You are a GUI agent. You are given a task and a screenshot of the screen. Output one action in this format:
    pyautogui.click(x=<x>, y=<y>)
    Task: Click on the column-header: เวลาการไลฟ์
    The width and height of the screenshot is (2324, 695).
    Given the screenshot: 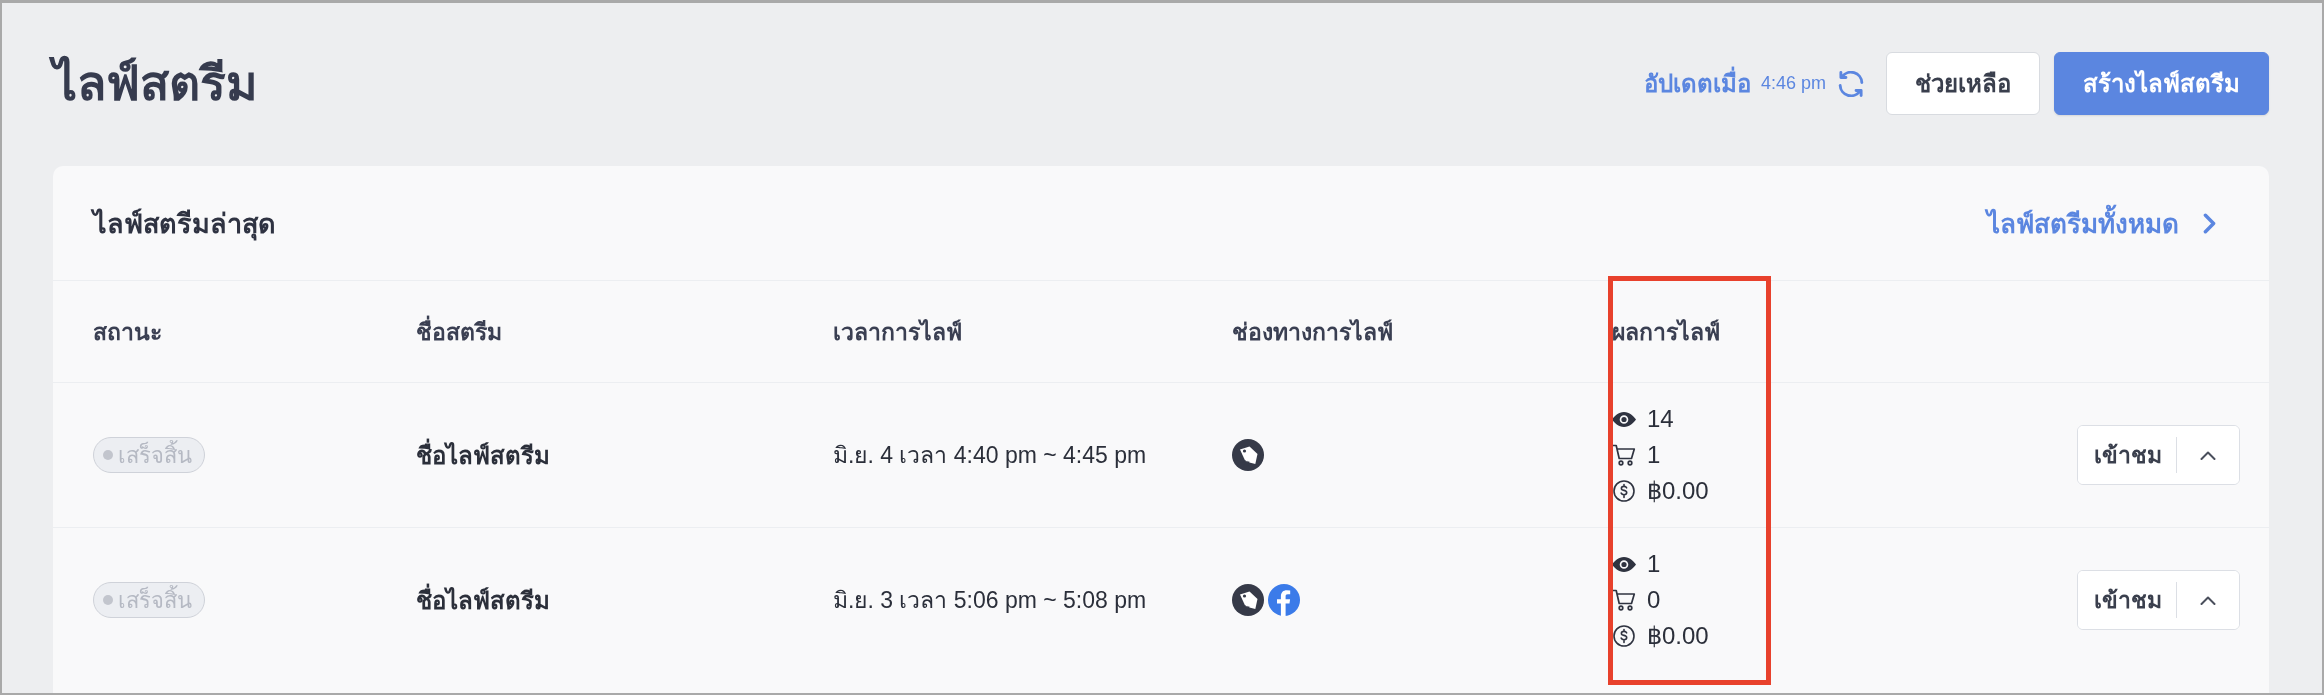 What is the action you would take?
    pyautogui.click(x=897, y=332)
    